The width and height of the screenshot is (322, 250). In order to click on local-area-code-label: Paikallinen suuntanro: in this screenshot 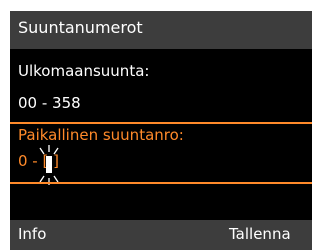, I will do `click(101, 135)`.